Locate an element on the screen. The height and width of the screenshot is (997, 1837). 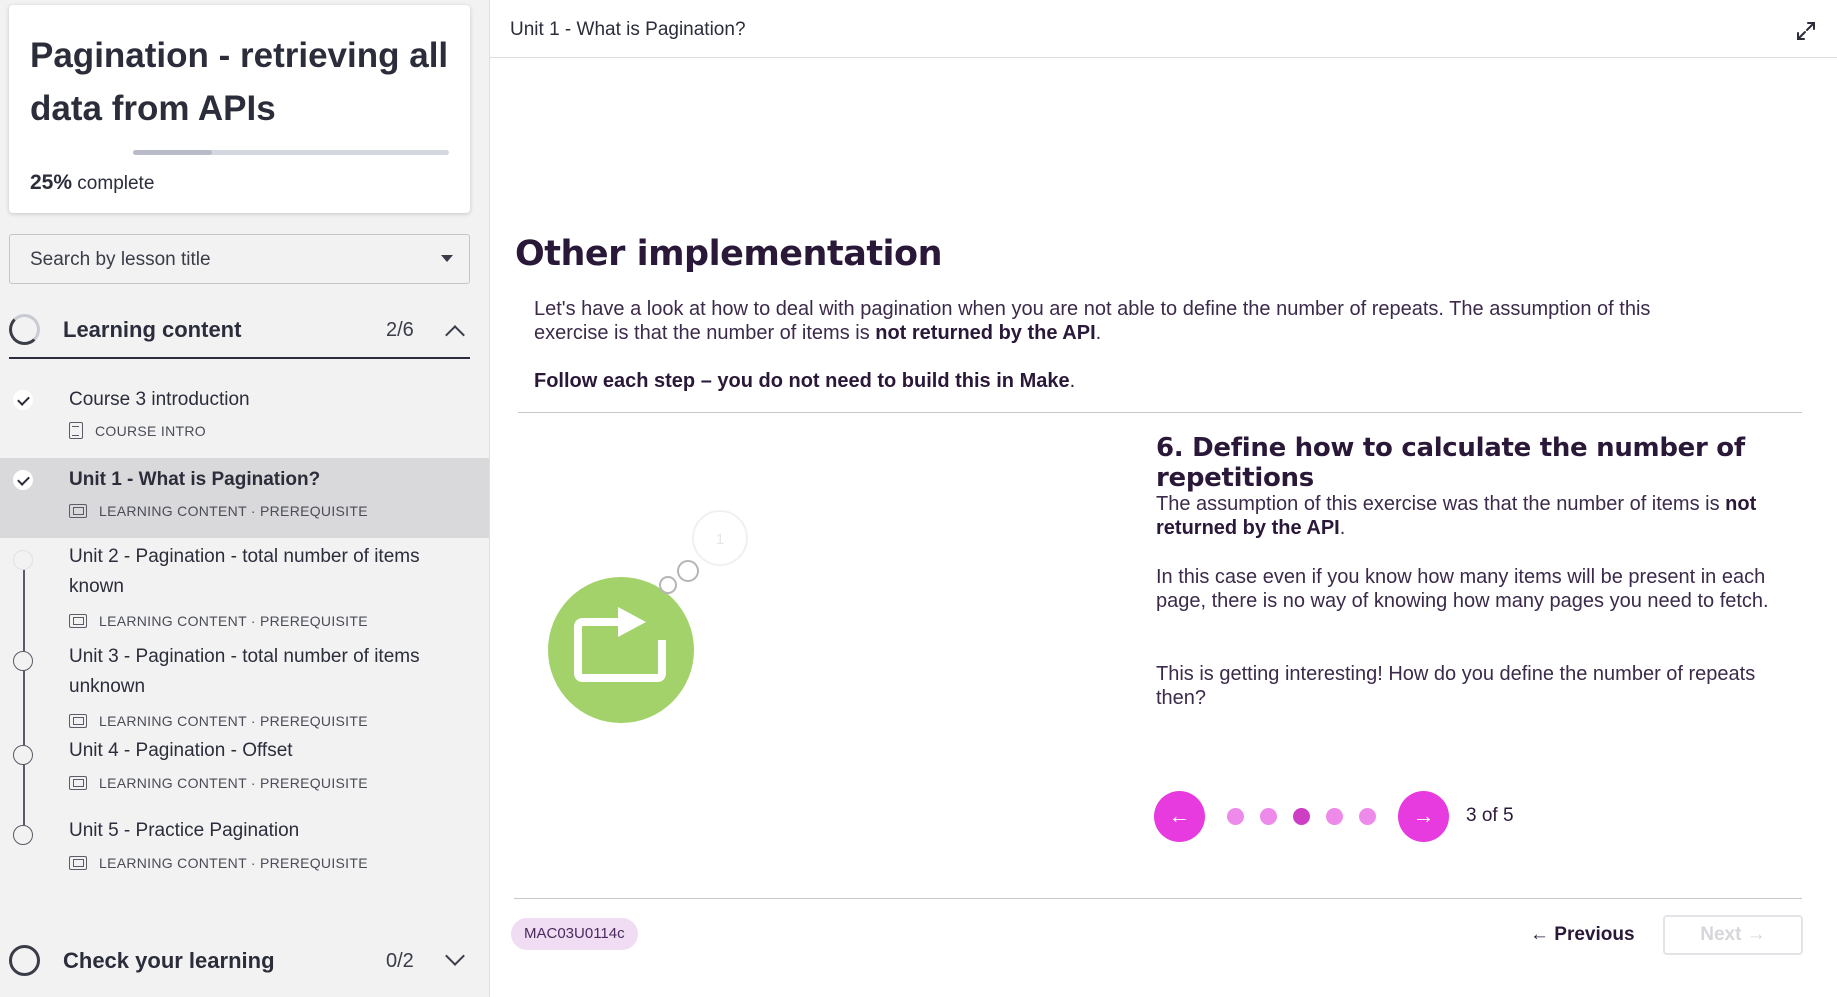
instruction-end: . is located at coordinates (1072, 381).